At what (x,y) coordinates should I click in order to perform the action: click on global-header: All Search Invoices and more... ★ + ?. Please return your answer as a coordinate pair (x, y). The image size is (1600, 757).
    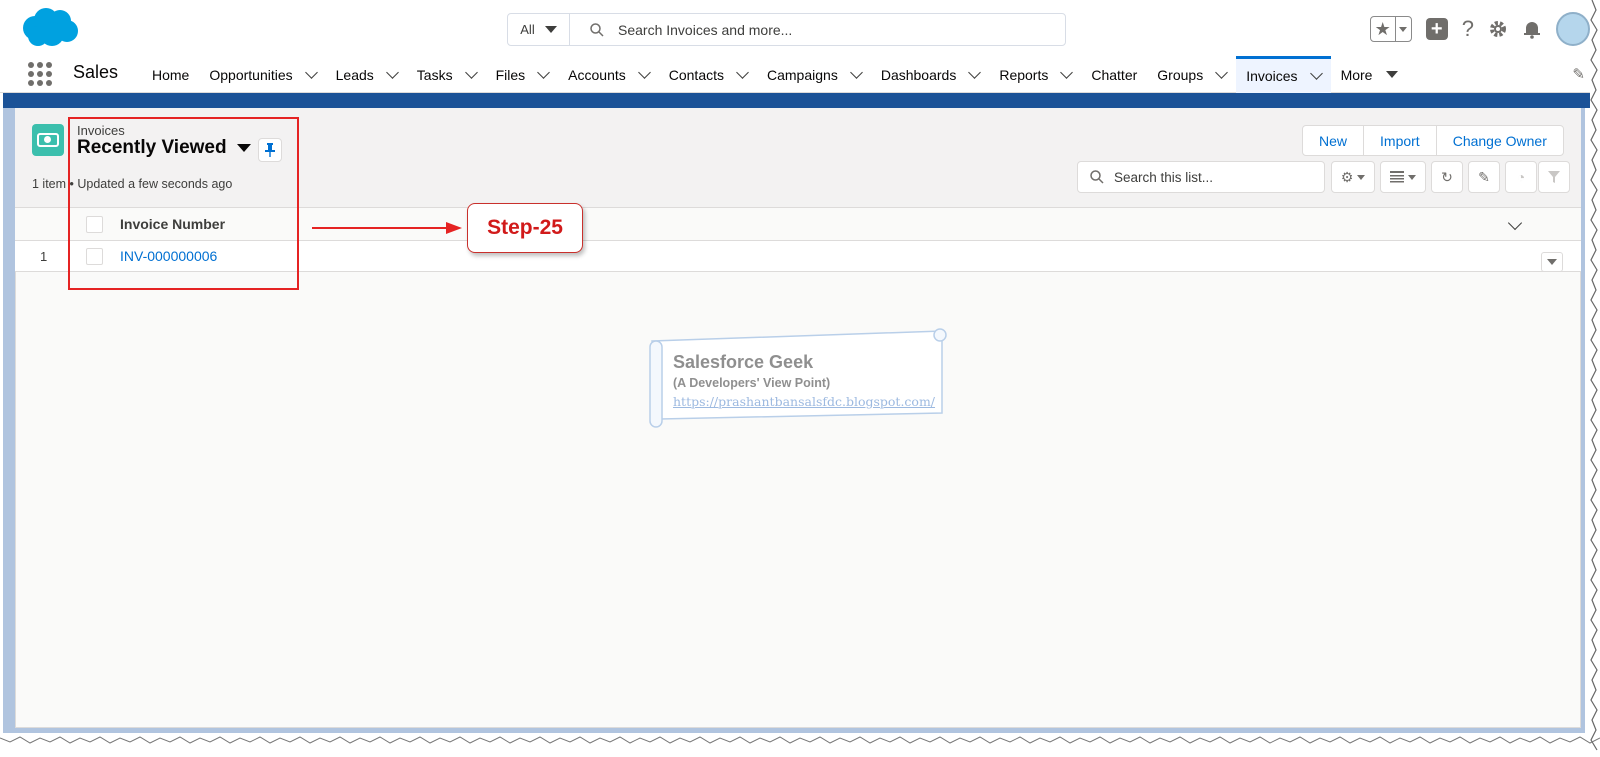
    Looking at the image, I should click on (800, 28).